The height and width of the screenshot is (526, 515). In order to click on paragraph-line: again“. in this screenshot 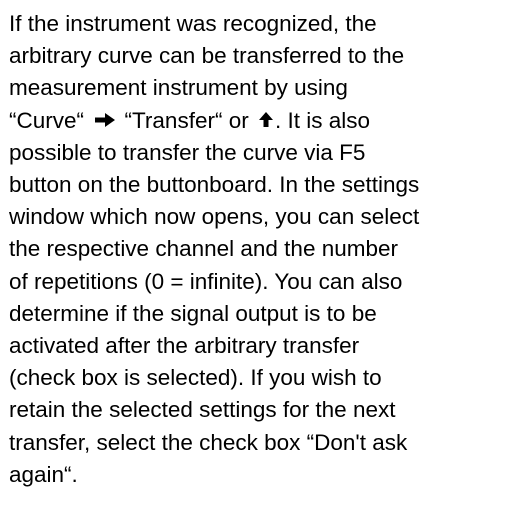, I will do `click(43, 474)`.